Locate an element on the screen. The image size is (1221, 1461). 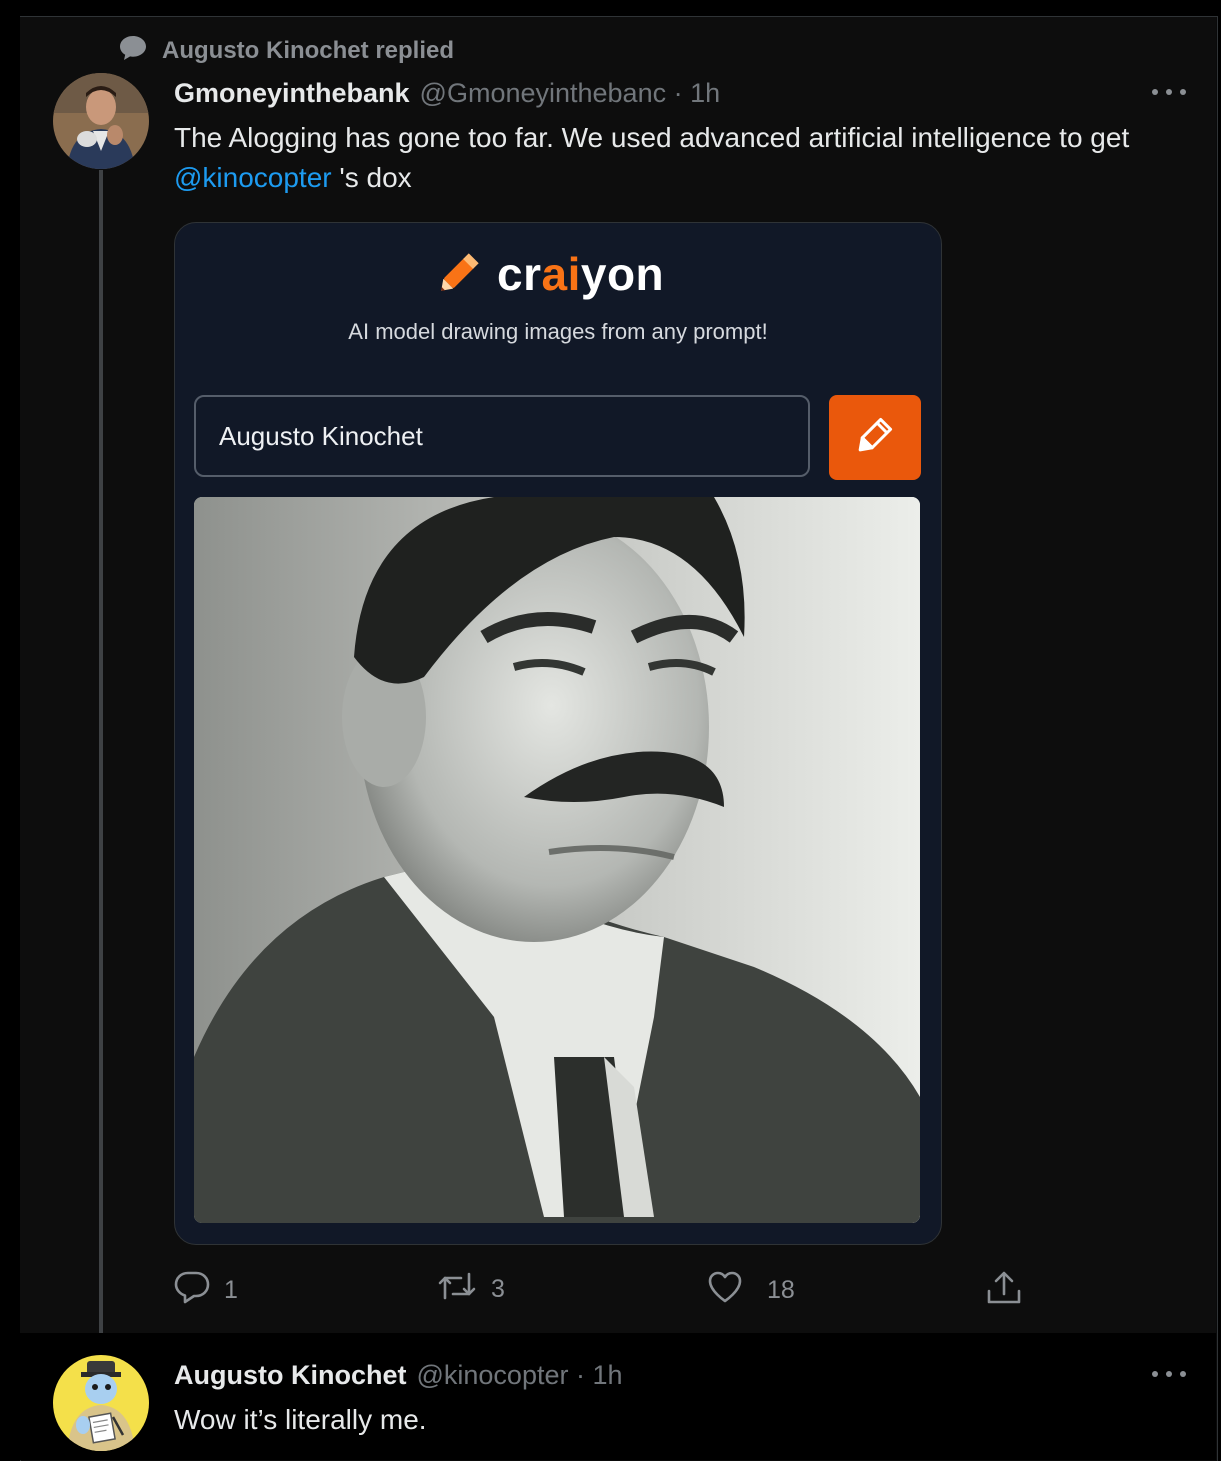
avatar-kinocopter is located at coordinates (101, 1403).